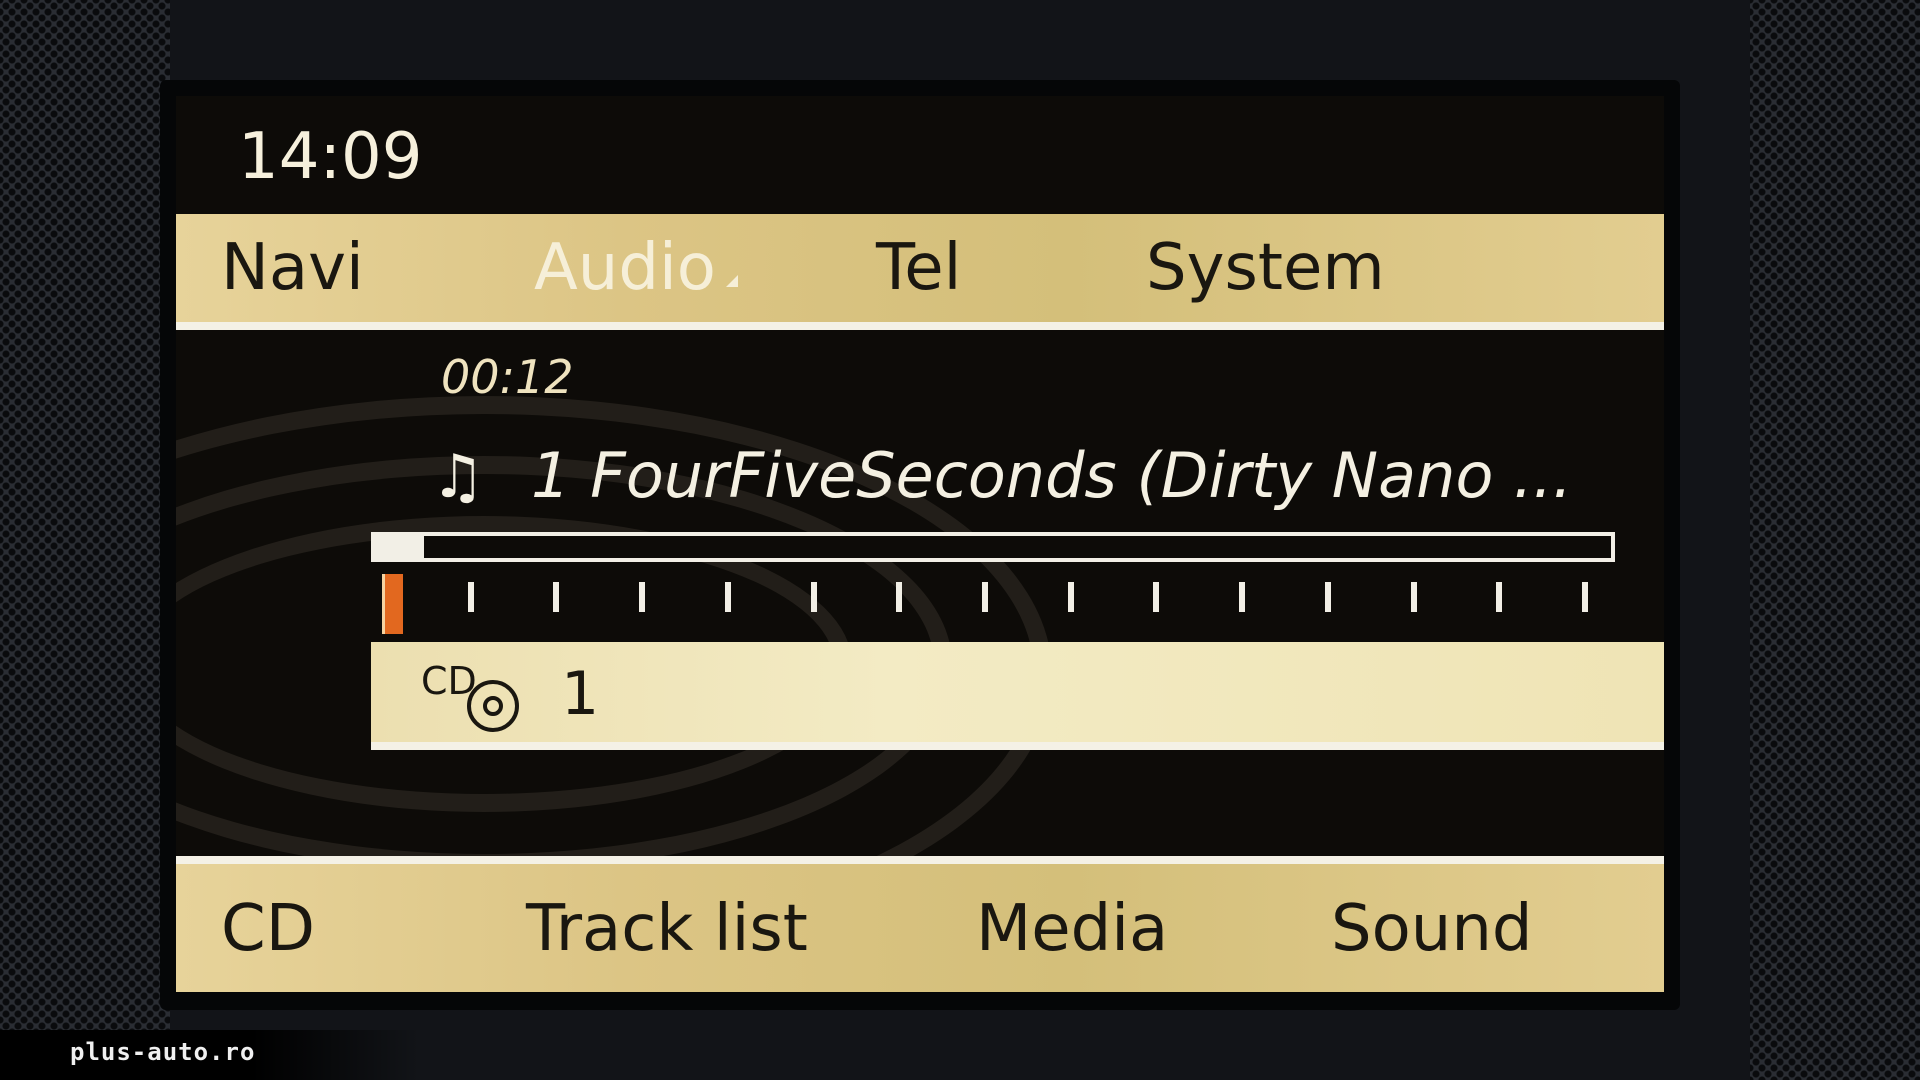  I want to click on track-ticks, so click(992, 604).